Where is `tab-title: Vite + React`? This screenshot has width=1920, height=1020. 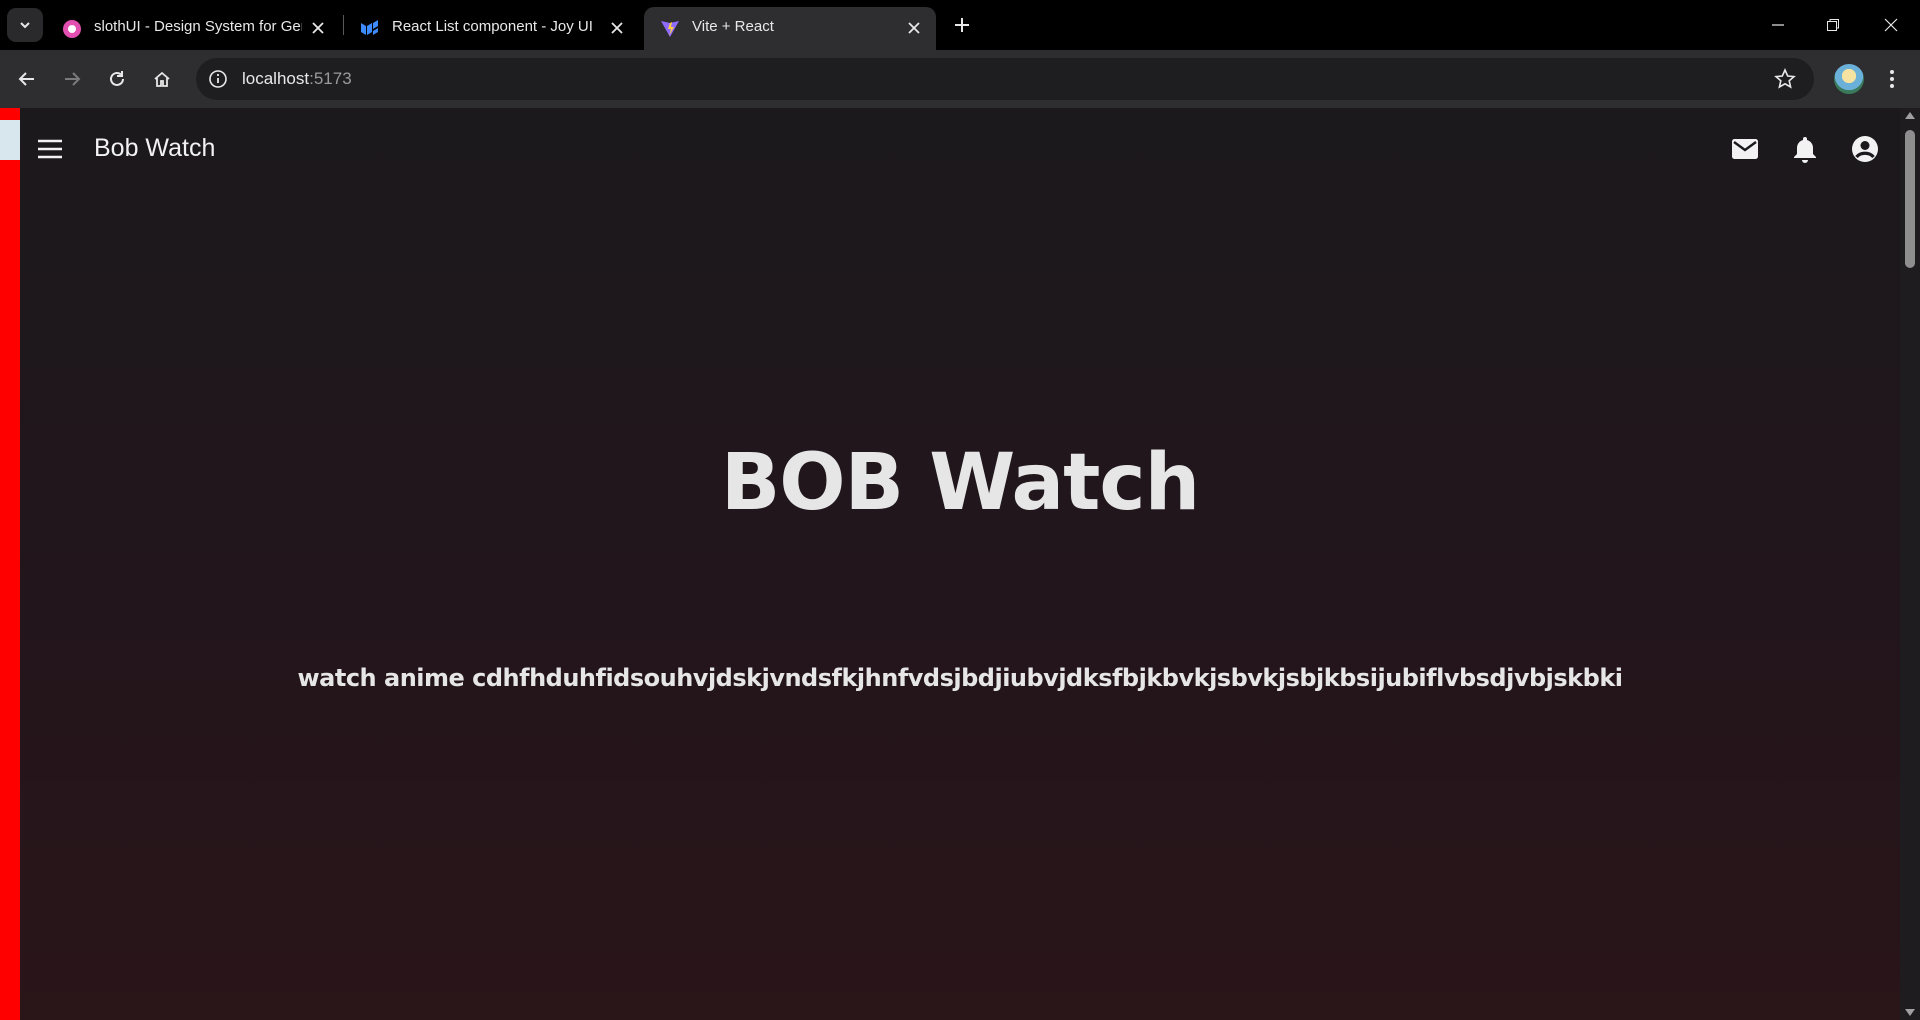 tab-title: Vite + React is located at coordinates (733, 26).